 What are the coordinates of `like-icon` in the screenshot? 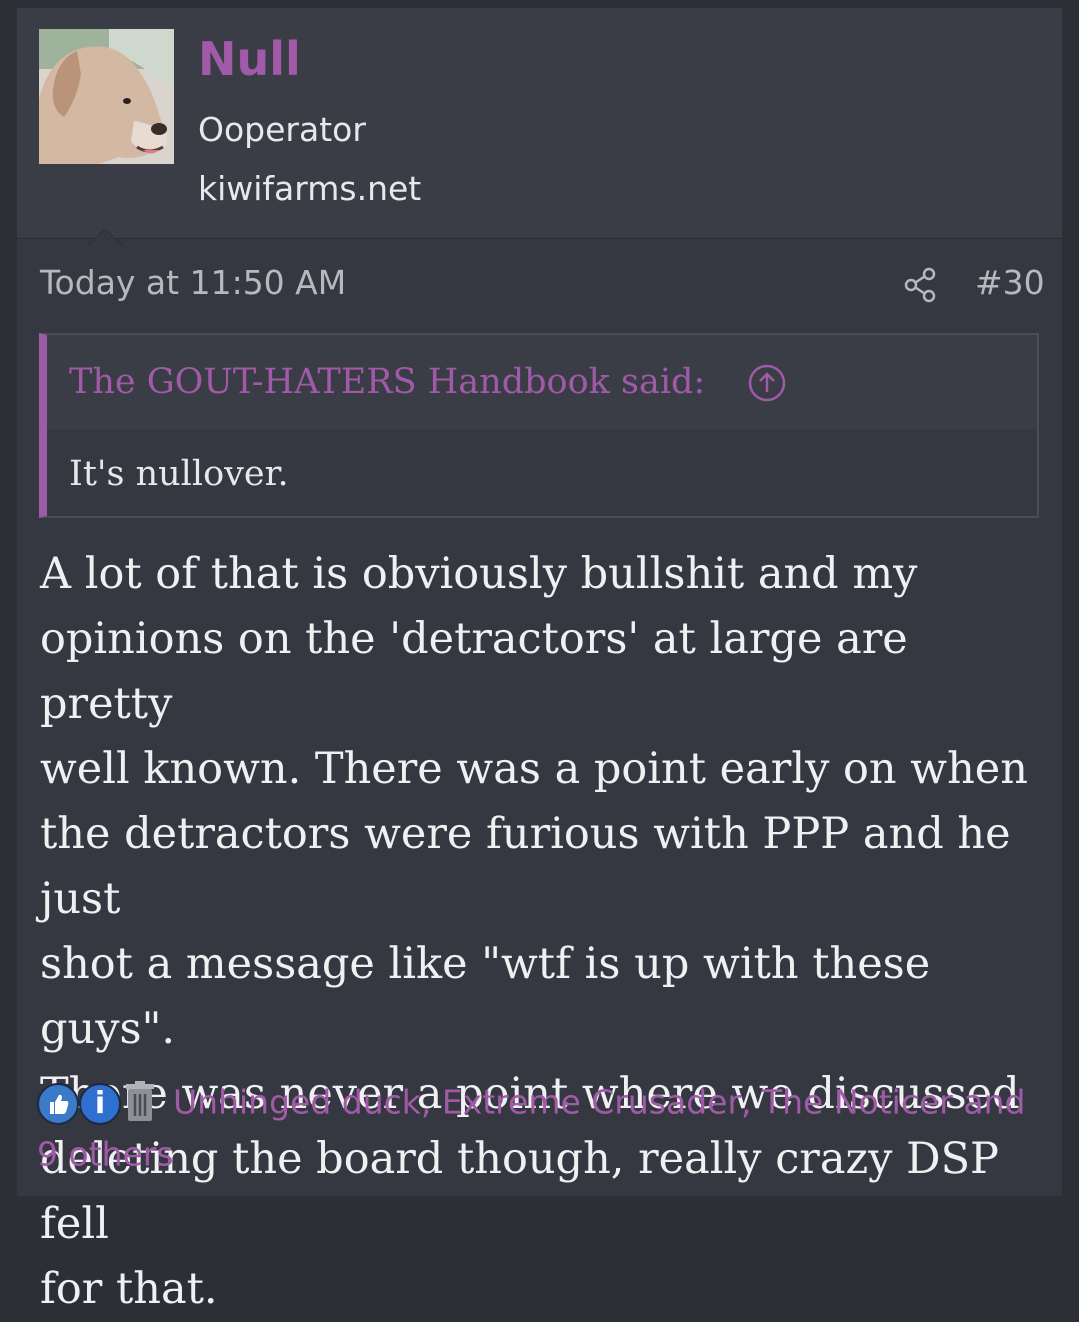 It's located at (58, 1103).